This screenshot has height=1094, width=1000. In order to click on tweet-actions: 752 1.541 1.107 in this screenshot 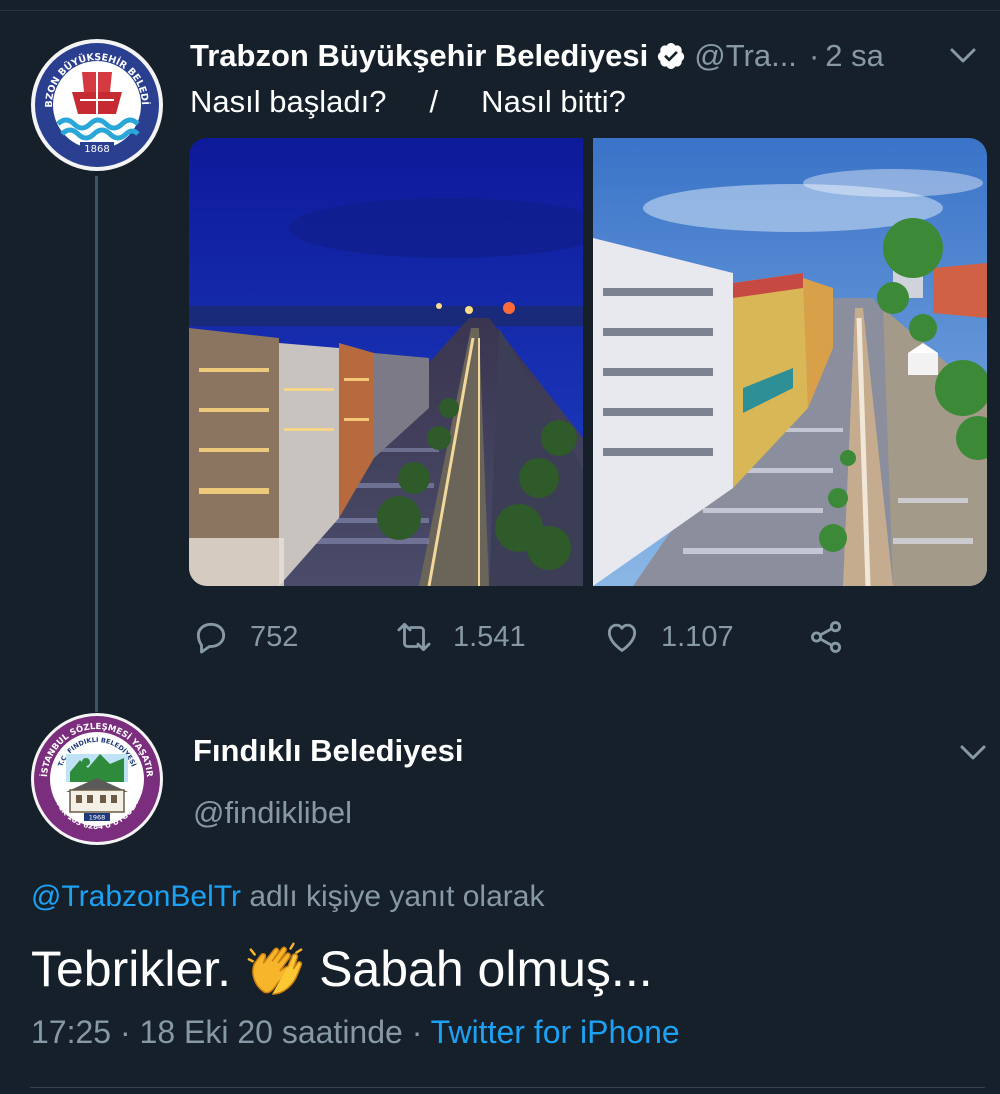, I will do `click(580, 637)`.